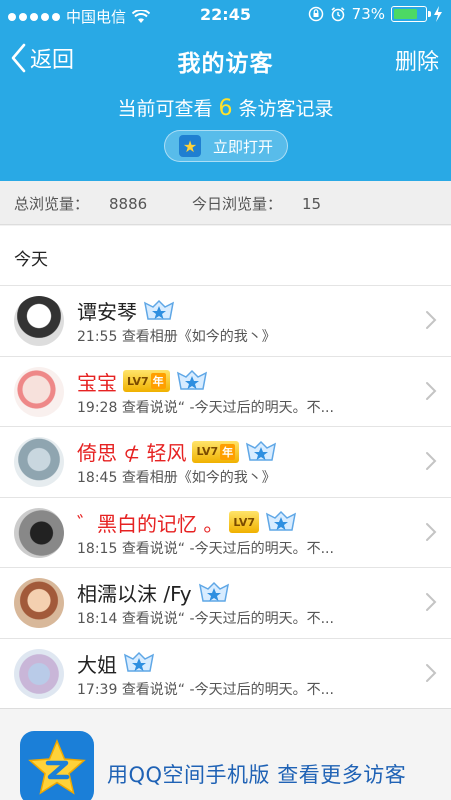 The width and height of the screenshot is (451, 800). Describe the element at coordinates (97, 689) in the screenshot. I see `visit-time: 17:39` at that location.